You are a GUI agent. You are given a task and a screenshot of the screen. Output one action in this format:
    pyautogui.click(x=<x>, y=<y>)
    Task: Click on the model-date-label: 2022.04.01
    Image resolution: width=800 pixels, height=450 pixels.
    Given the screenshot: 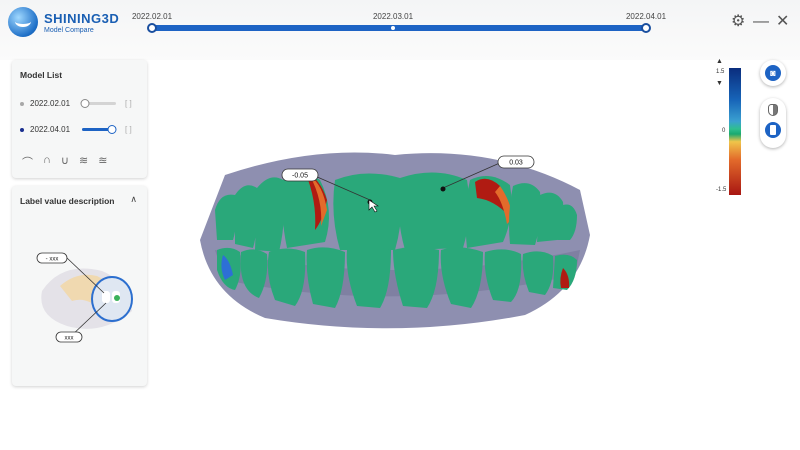 What is the action you would take?
    pyautogui.click(x=50, y=129)
    